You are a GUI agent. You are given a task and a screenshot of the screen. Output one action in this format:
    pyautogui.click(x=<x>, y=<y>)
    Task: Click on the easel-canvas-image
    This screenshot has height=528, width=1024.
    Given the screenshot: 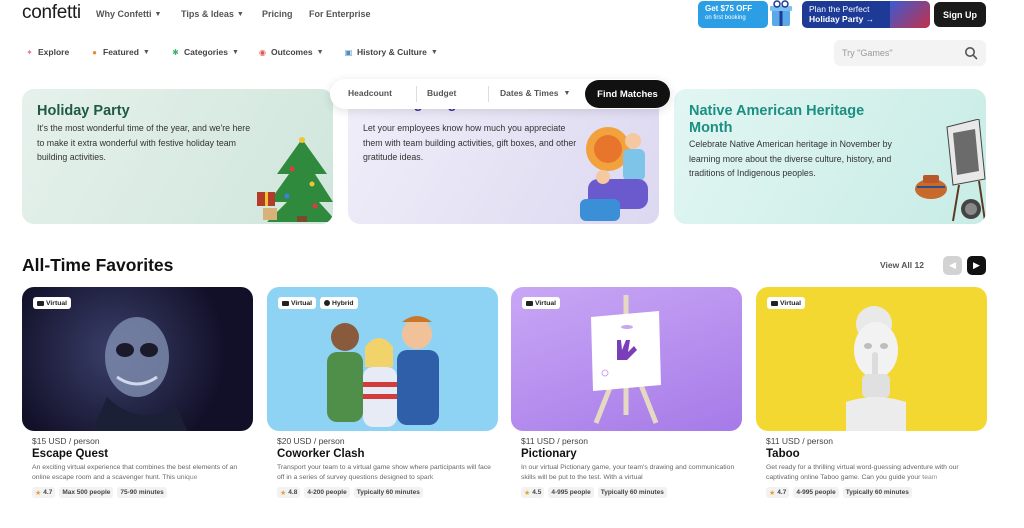 What is the action you would take?
    pyautogui.click(x=626, y=359)
    